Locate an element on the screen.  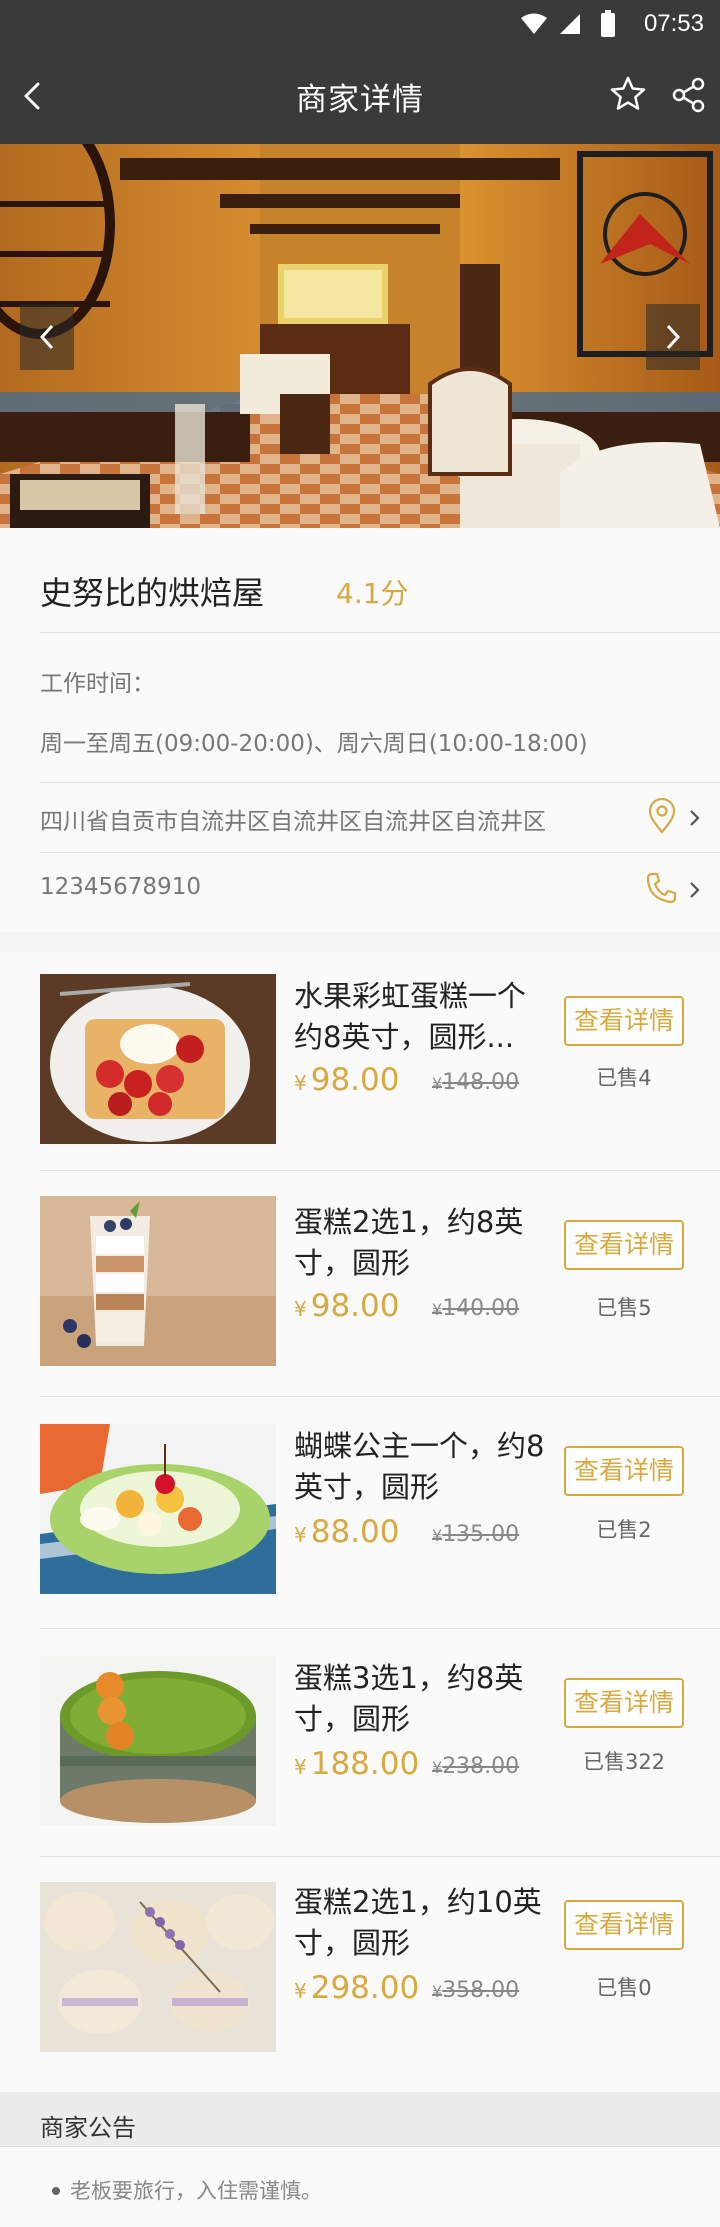
shop-rating: 4.1分 is located at coordinates (372, 593).